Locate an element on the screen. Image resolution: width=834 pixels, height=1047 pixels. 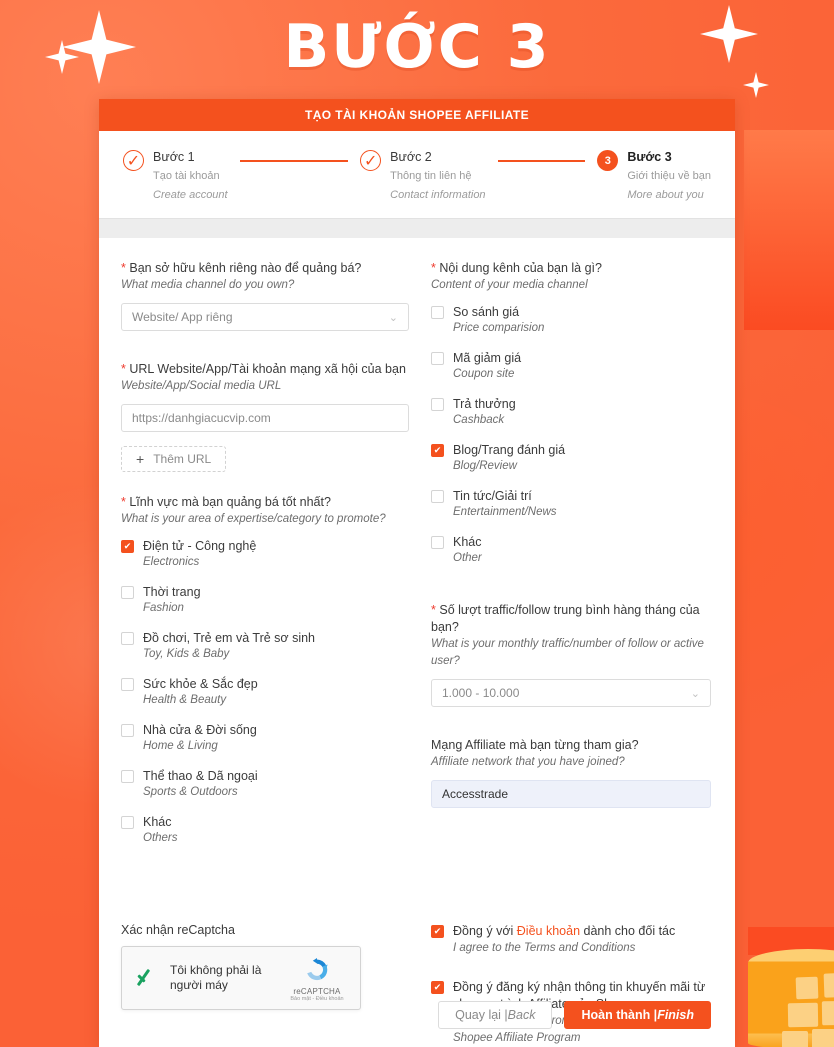
content-channel-option-label-en: Cashback is located at coordinates (479, 420).